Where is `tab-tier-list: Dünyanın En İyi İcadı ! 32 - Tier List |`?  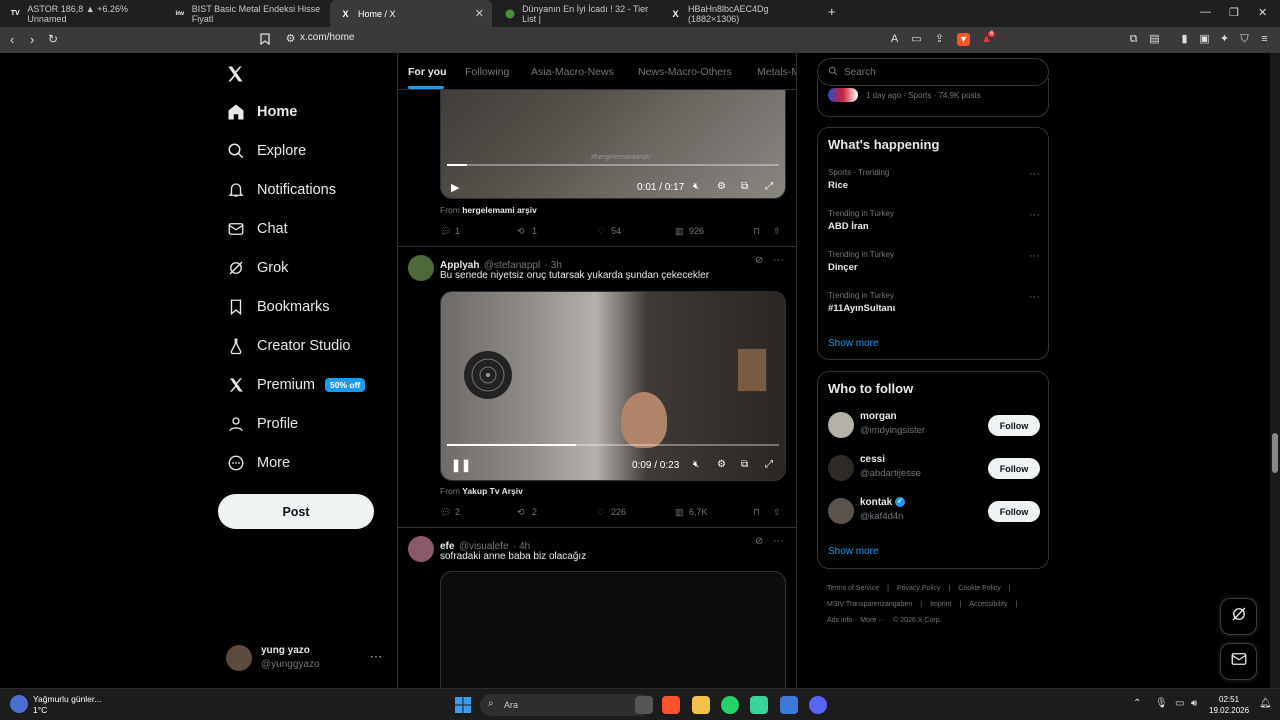
tab-tier-list: Dünyanın En İyi İcadı ! 32 - Tier List | is located at coordinates (576, 13).